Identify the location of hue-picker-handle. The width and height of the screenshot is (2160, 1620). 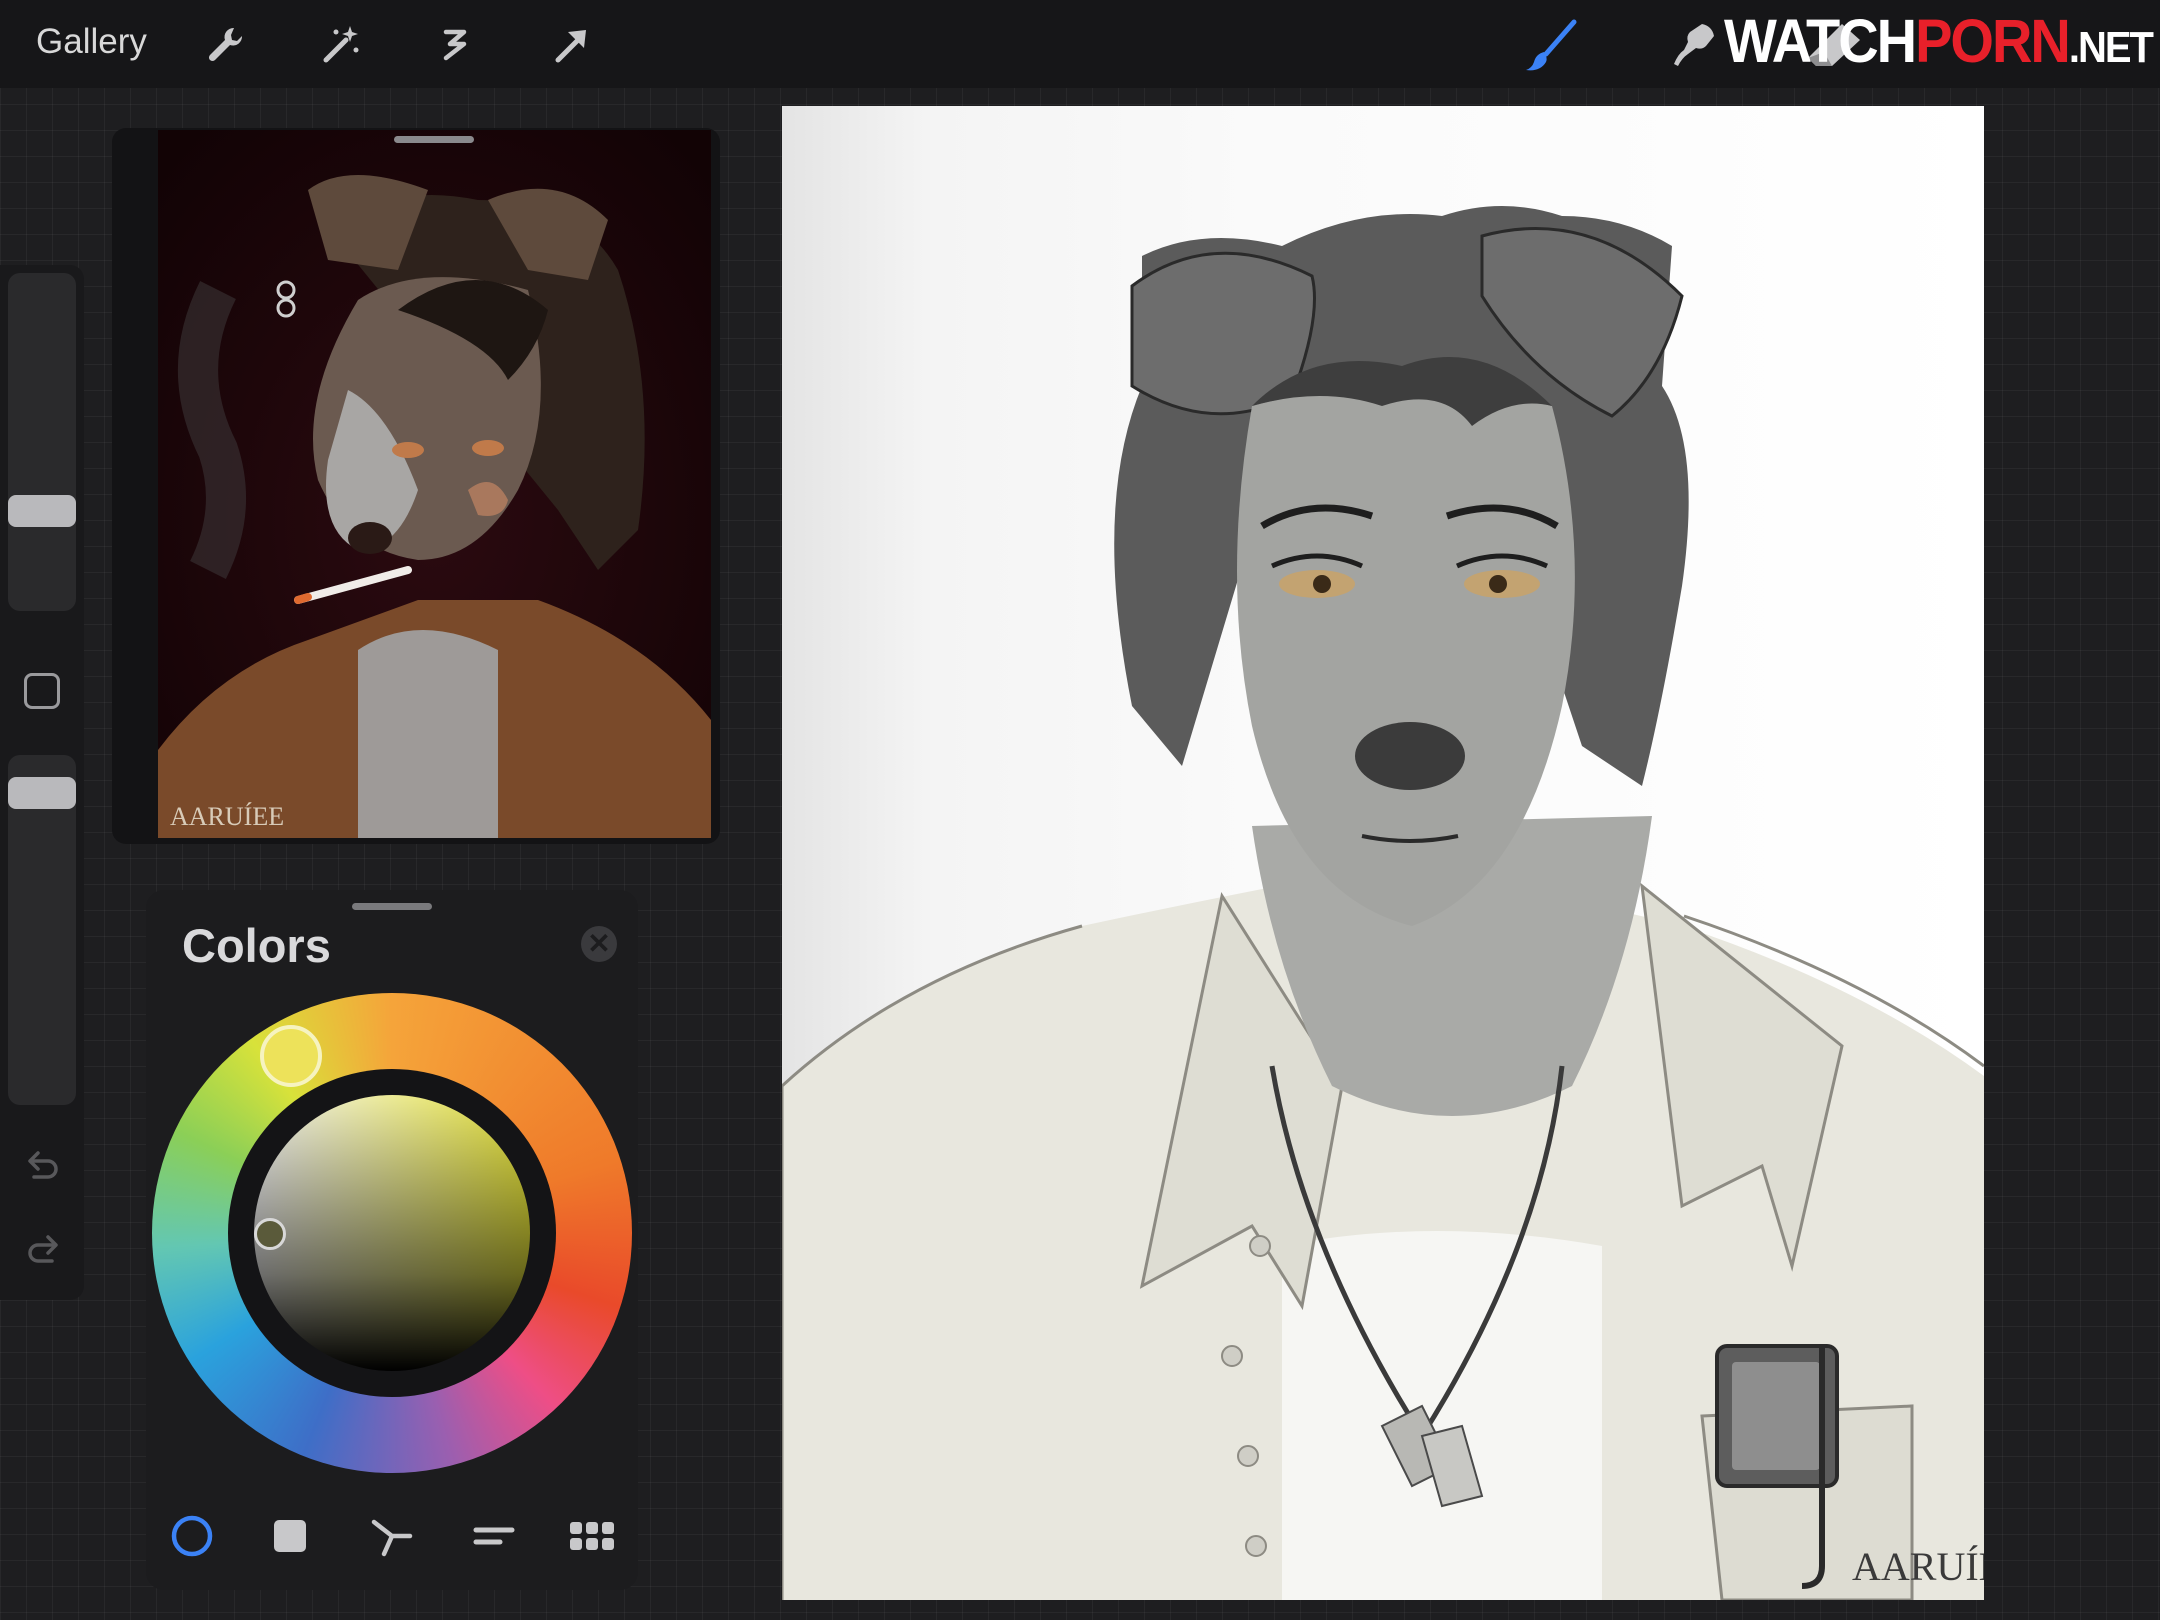
(291, 1056).